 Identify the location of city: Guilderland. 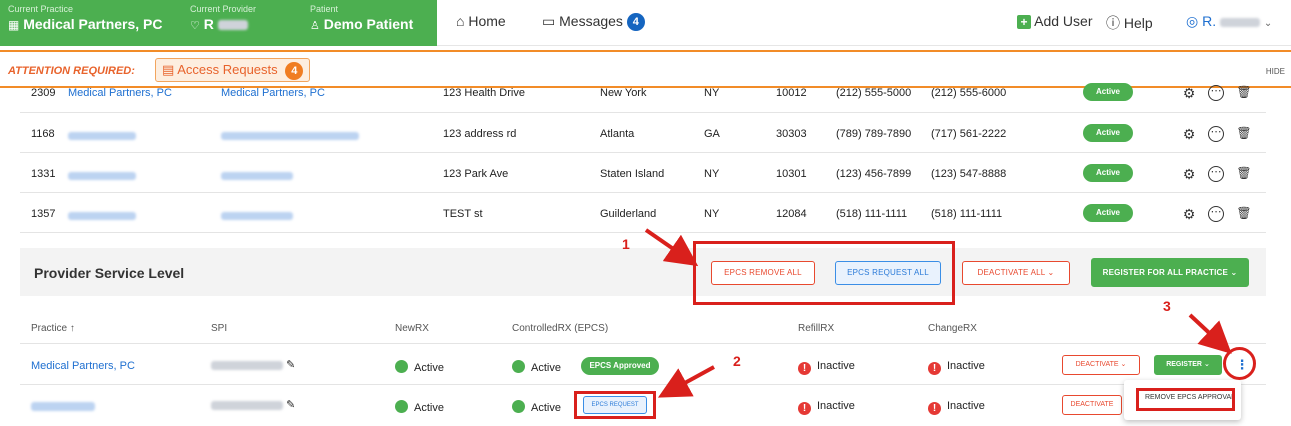
(628, 214).